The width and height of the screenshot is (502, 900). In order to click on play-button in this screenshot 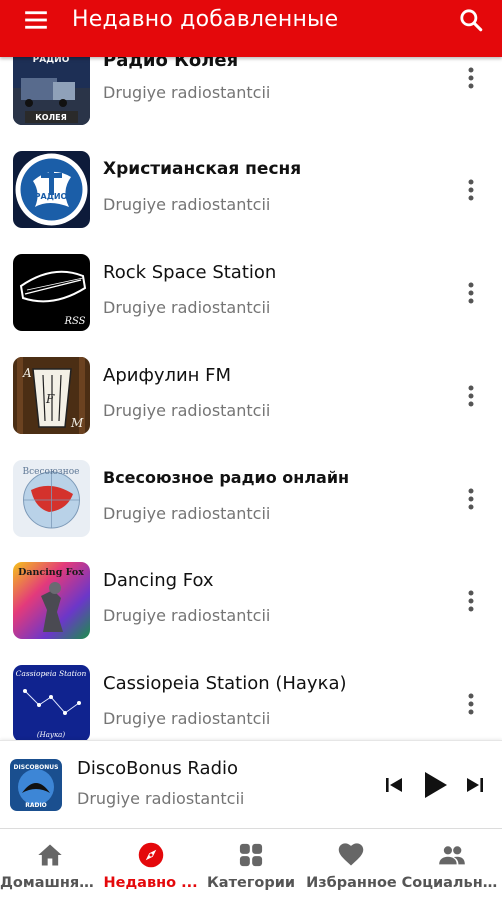, I will do `click(435, 785)`.